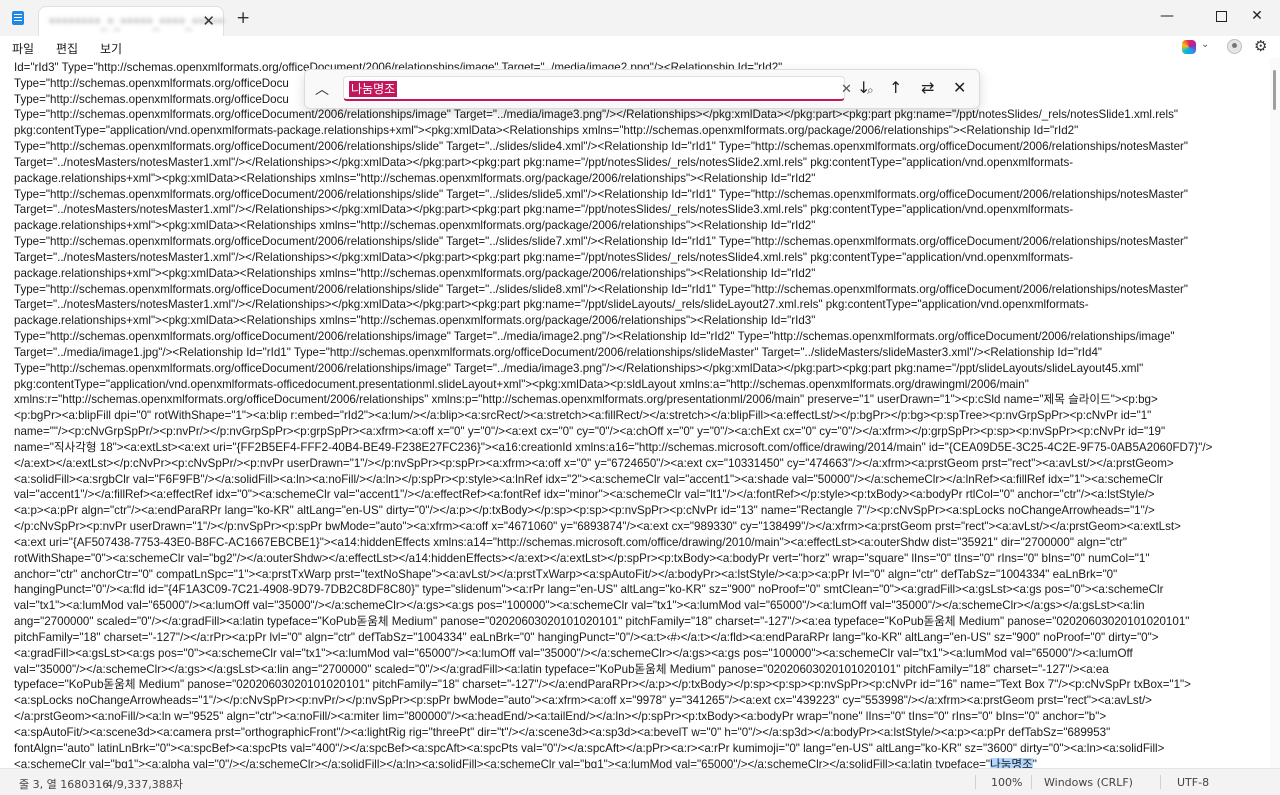 Image resolution: width=1280 pixels, height=795 pixels. Describe the element at coordinates (1189, 47) in the screenshot. I see `copilot-icon` at that location.